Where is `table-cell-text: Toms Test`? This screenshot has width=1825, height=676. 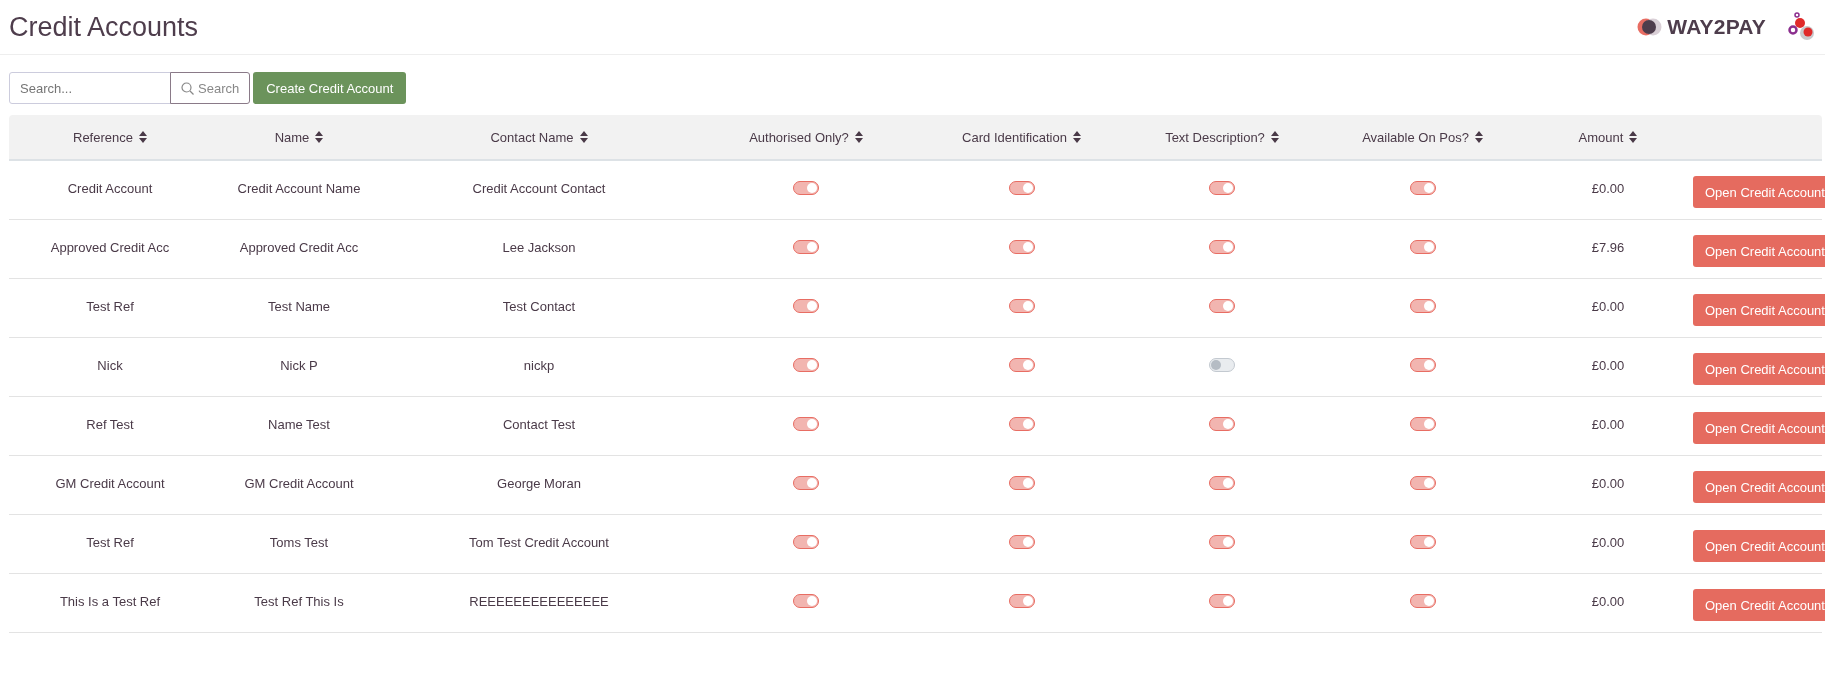
table-cell-text: Toms Test is located at coordinates (299, 542).